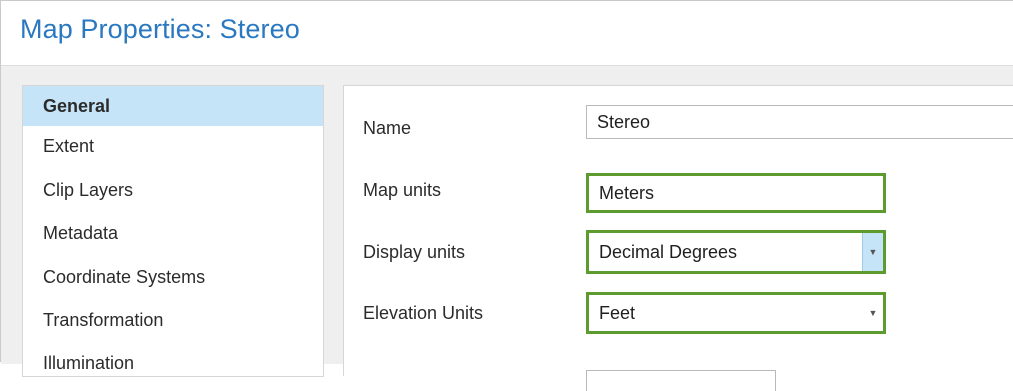 Image resolution: width=1013 pixels, height=391 pixels. What do you see at coordinates (173, 359) in the screenshot?
I see `sidebar-item-illumination: Illumination` at bounding box center [173, 359].